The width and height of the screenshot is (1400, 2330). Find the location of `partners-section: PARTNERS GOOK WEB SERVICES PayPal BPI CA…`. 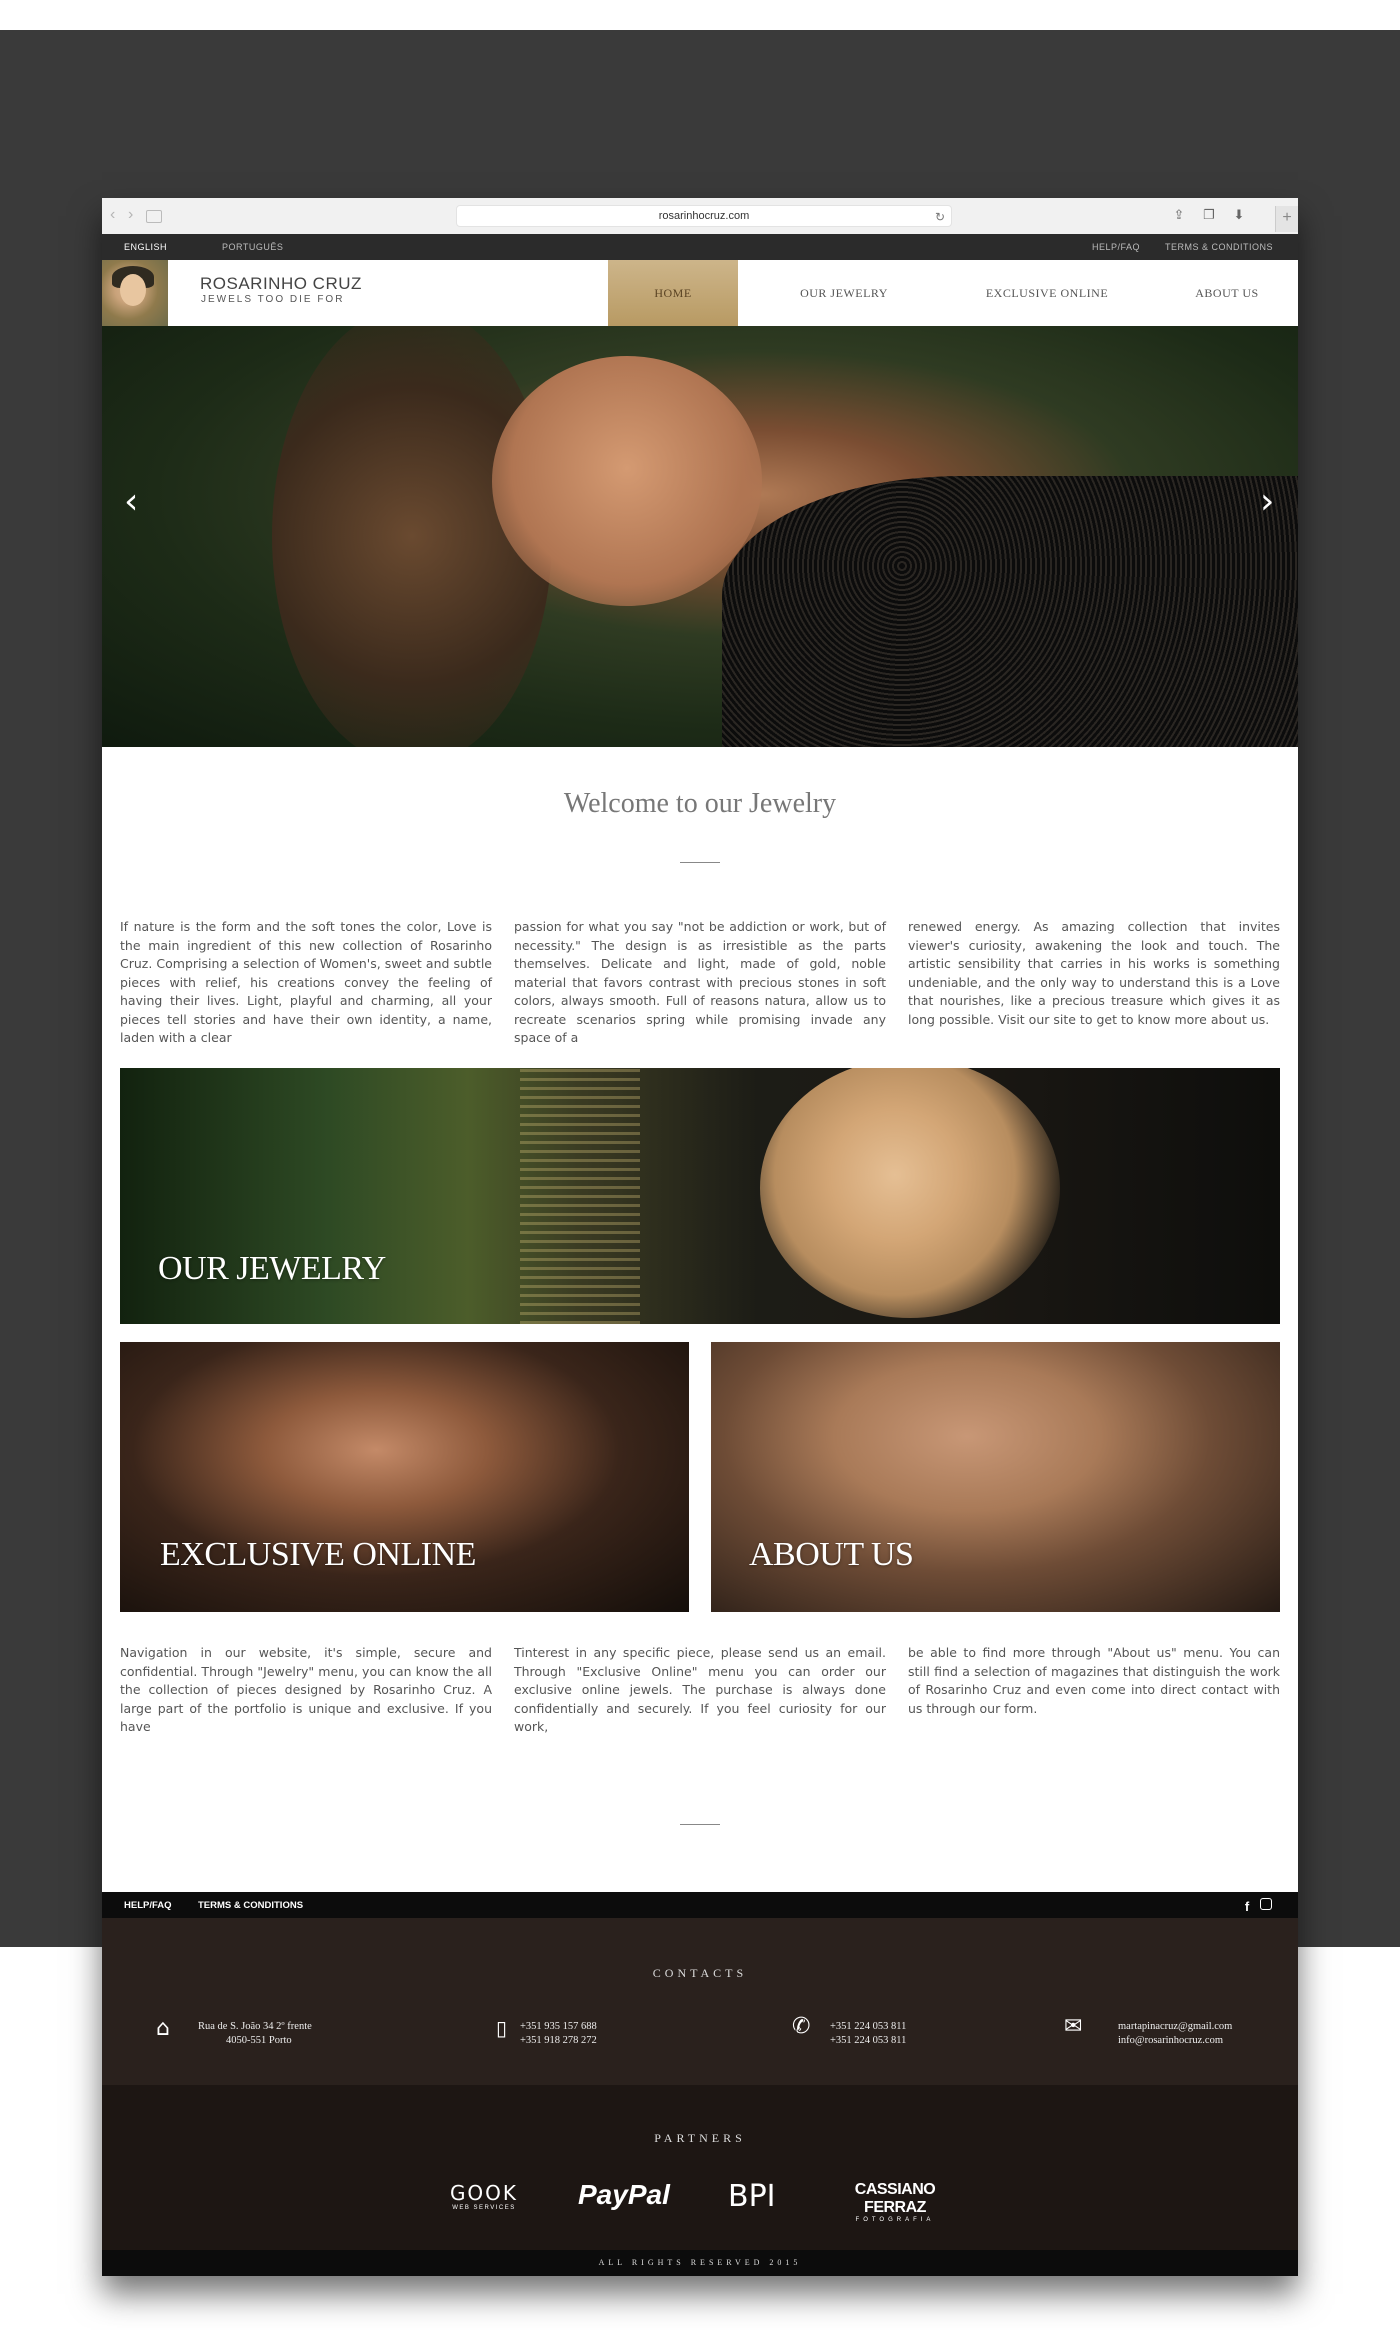

partners-section: PARTNERS GOOK WEB SERVICES PayPal BPI CA… is located at coordinates (700, 2167).